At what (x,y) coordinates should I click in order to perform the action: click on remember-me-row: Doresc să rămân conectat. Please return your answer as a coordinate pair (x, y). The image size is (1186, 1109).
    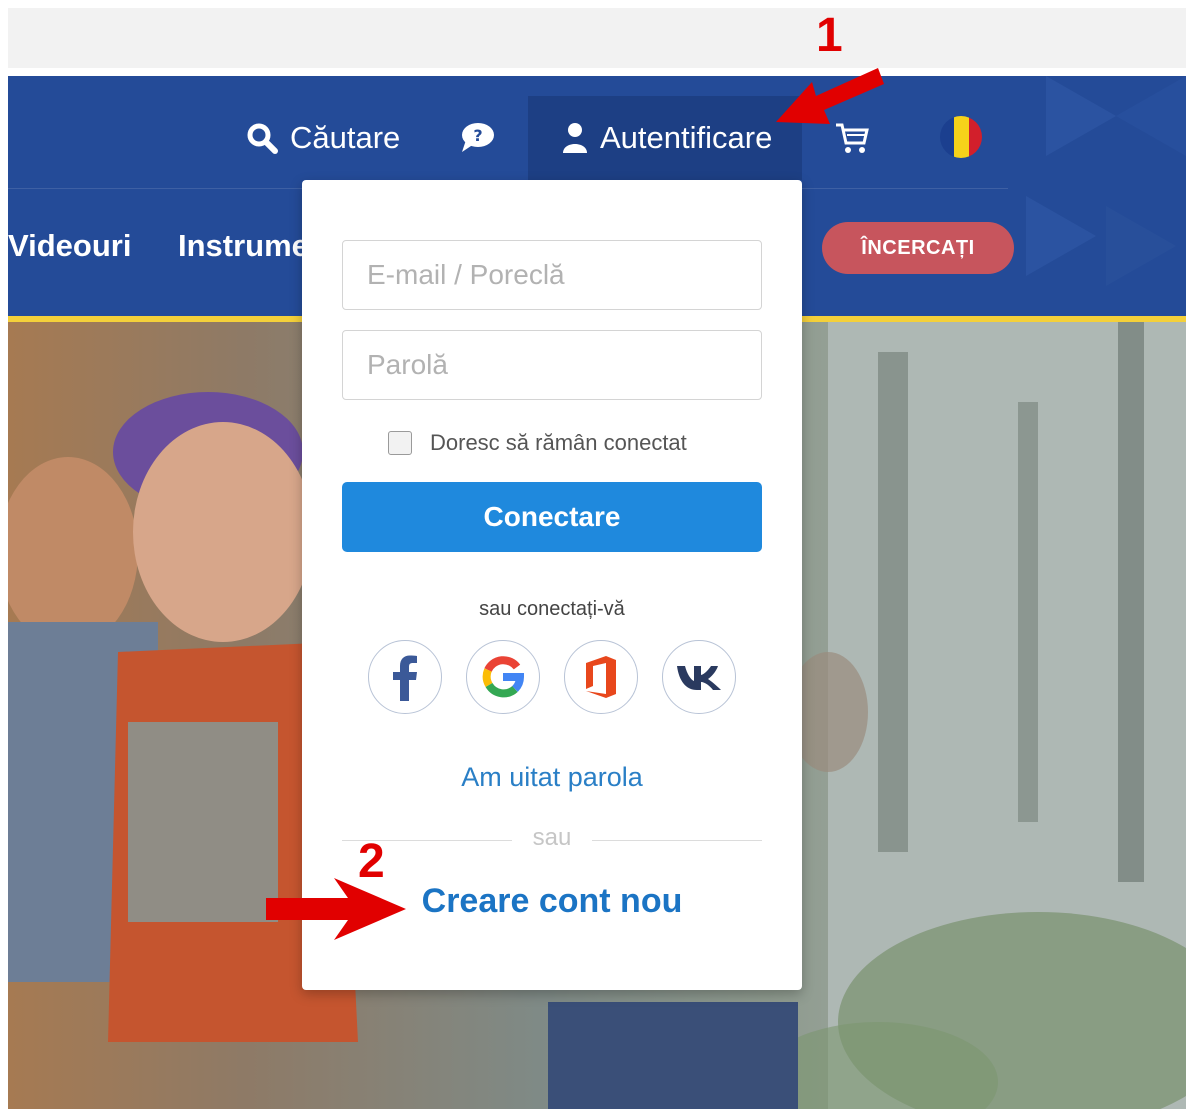
    Looking at the image, I should click on (537, 443).